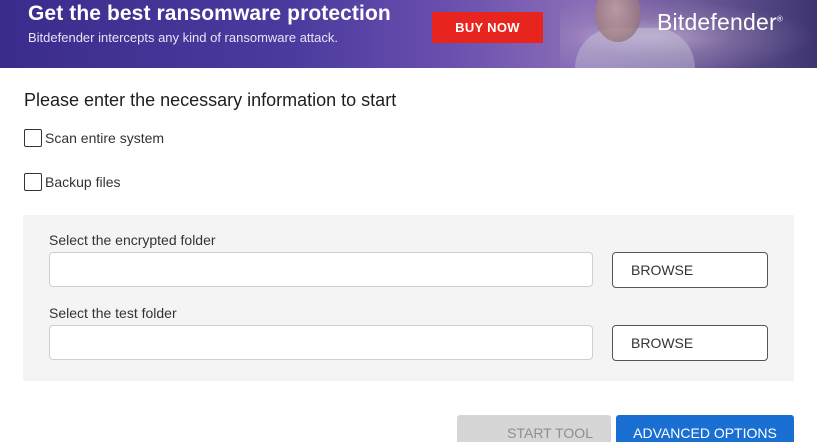 The height and width of the screenshot is (442, 817). Describe the element at coordinates (33, 138) in the screenshot. I see `scan-entire-system-checkbox` at that location.